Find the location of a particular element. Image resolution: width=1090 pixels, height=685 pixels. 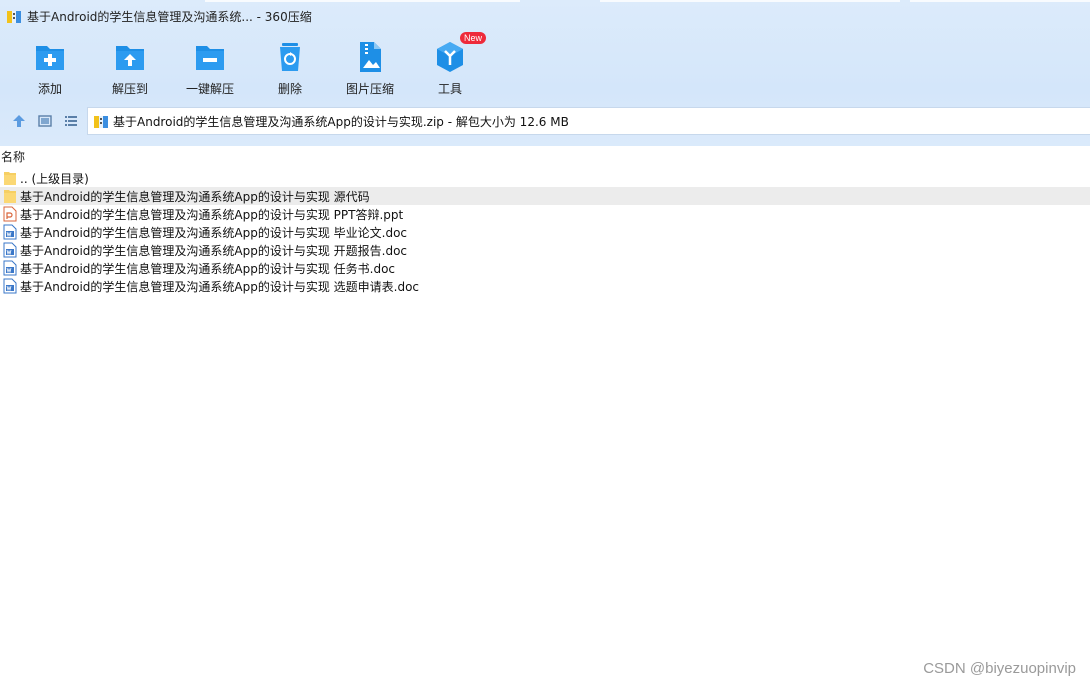

file-name: 基于Android的学生信息管理及沟通系统App的设计与实现 任务书.doc is located at coordinates (208, 268).